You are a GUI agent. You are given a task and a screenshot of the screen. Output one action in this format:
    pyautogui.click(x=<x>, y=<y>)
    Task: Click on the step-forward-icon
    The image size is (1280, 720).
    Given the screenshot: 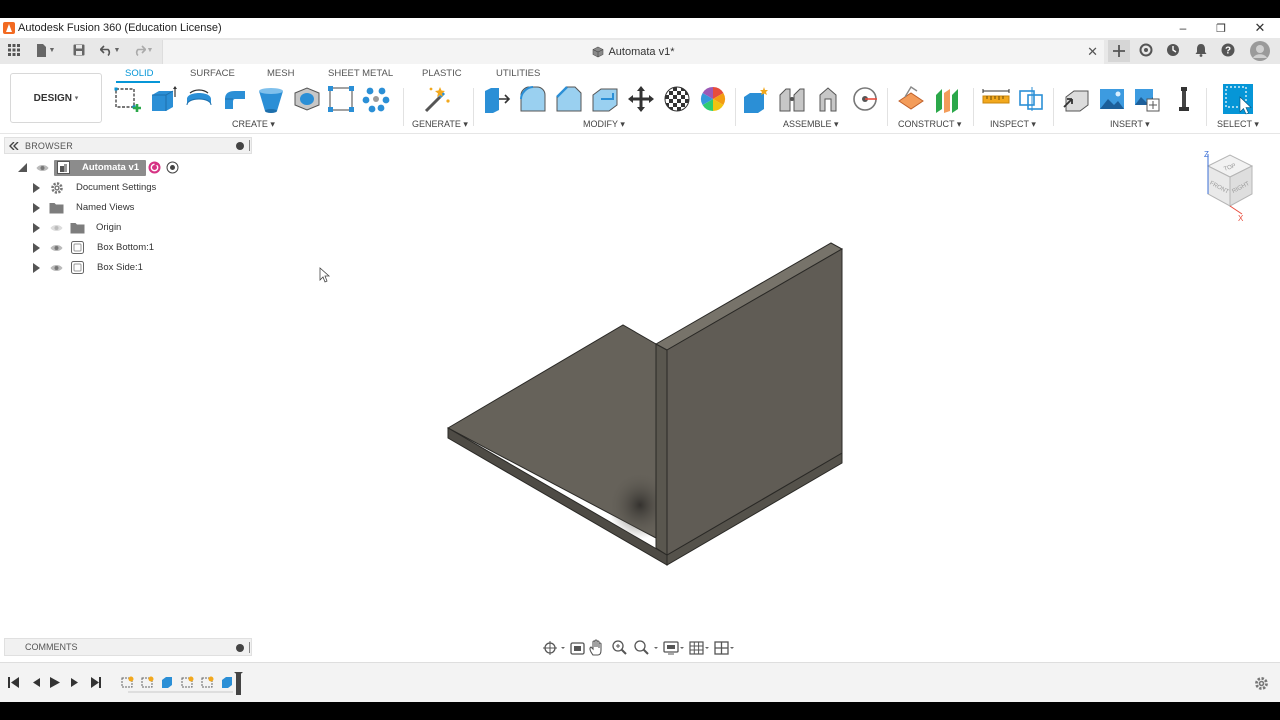 What is the action you would take?
    pyautogui.click(x=74, y=682)
    